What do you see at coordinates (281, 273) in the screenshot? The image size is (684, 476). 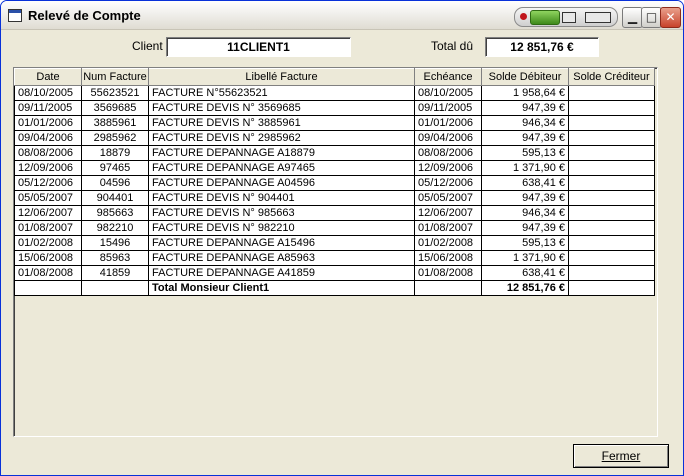 I see `table-cell: FACTURE DEPANNAGE A41859` at bounding box center [281, 273].